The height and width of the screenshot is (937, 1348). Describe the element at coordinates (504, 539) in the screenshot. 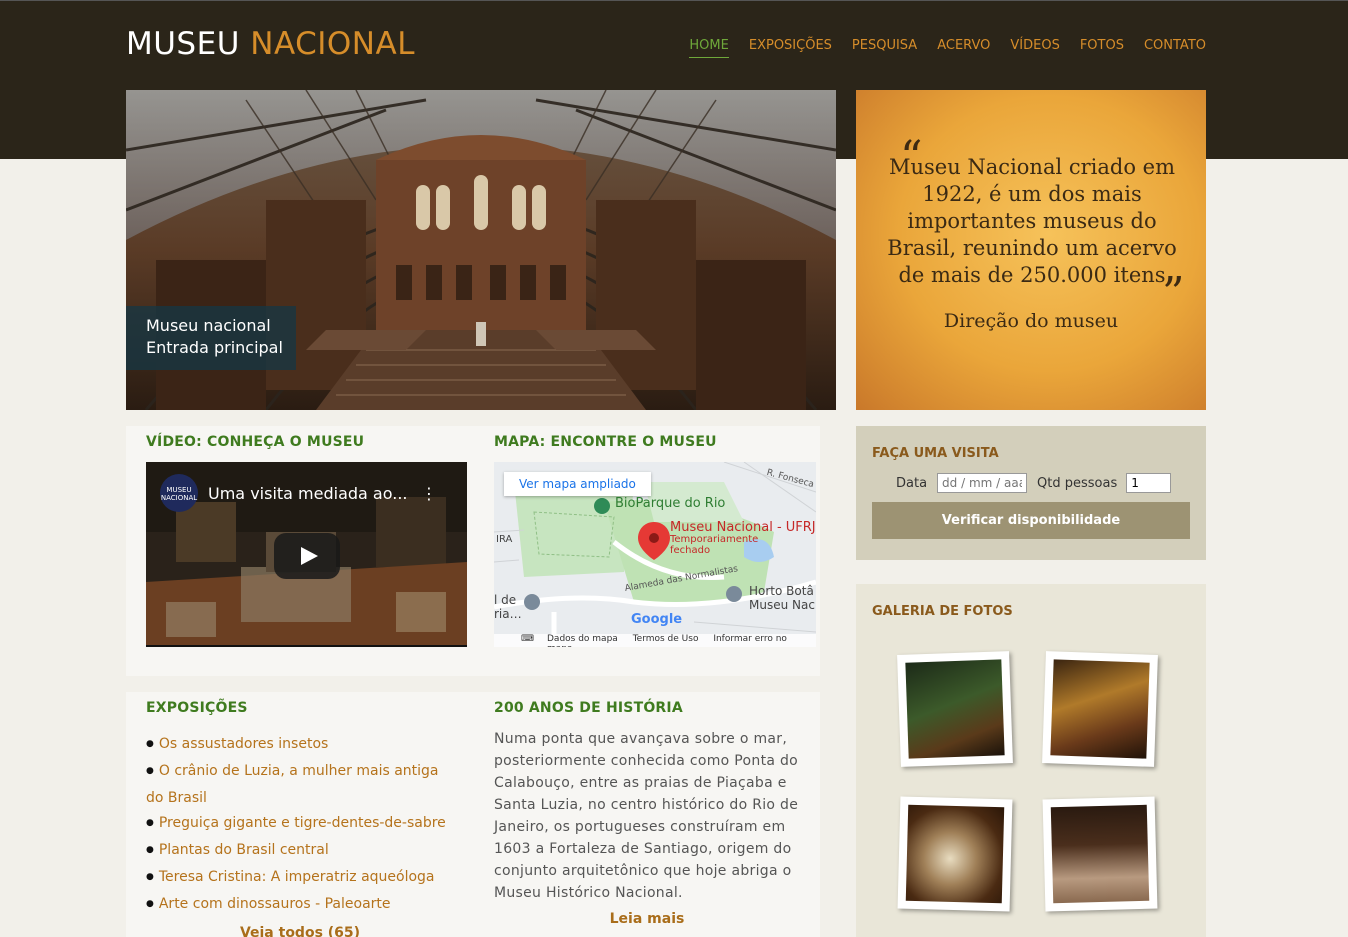

I see `map-label-ira: IRA` at that location.